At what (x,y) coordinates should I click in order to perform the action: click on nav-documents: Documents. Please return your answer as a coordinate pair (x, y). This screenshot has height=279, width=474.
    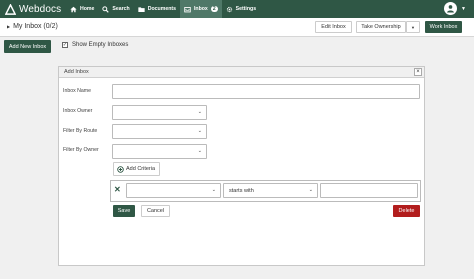
    Looking at the image, I should click on (157, 9).